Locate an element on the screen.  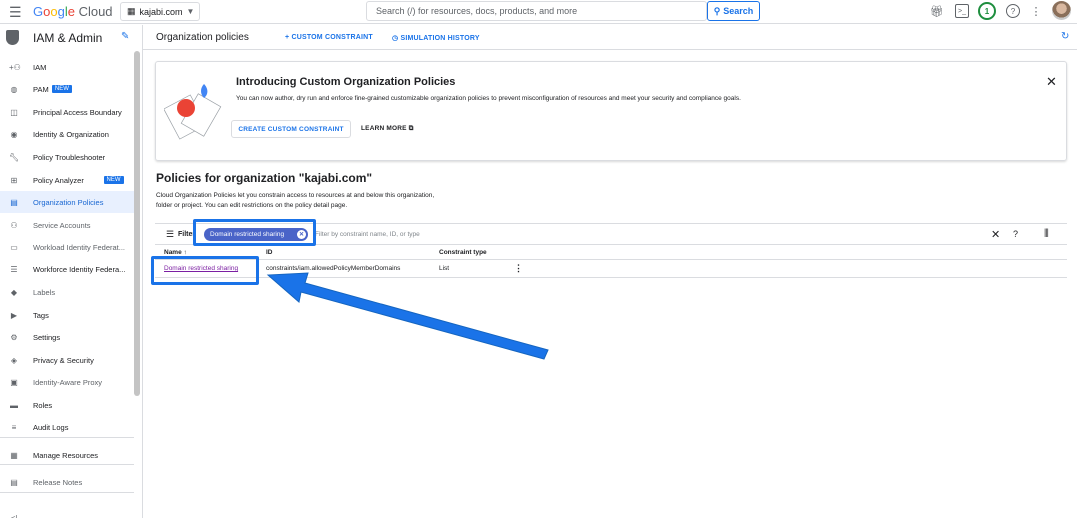
shield-clock-icon: ◍ is located at coordinates (14, 89).